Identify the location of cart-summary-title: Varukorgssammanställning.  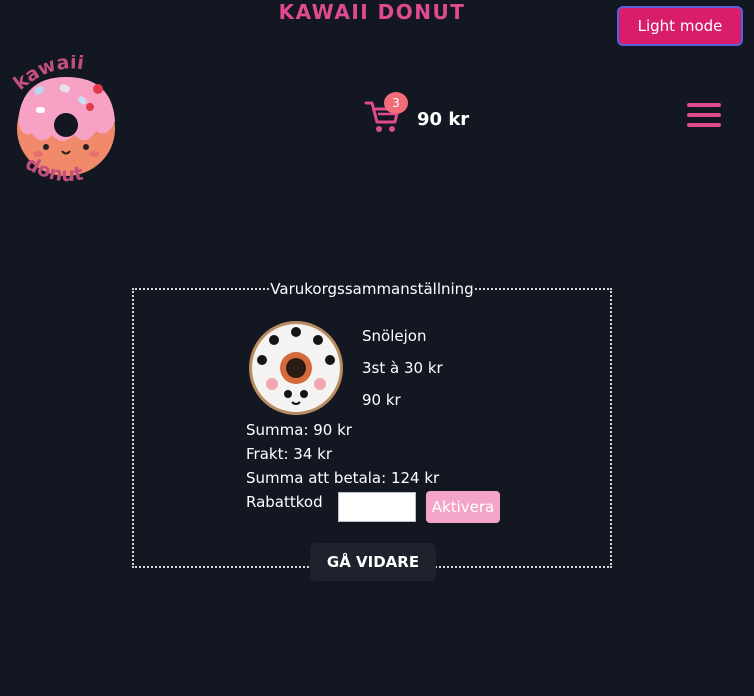
(372, 289).